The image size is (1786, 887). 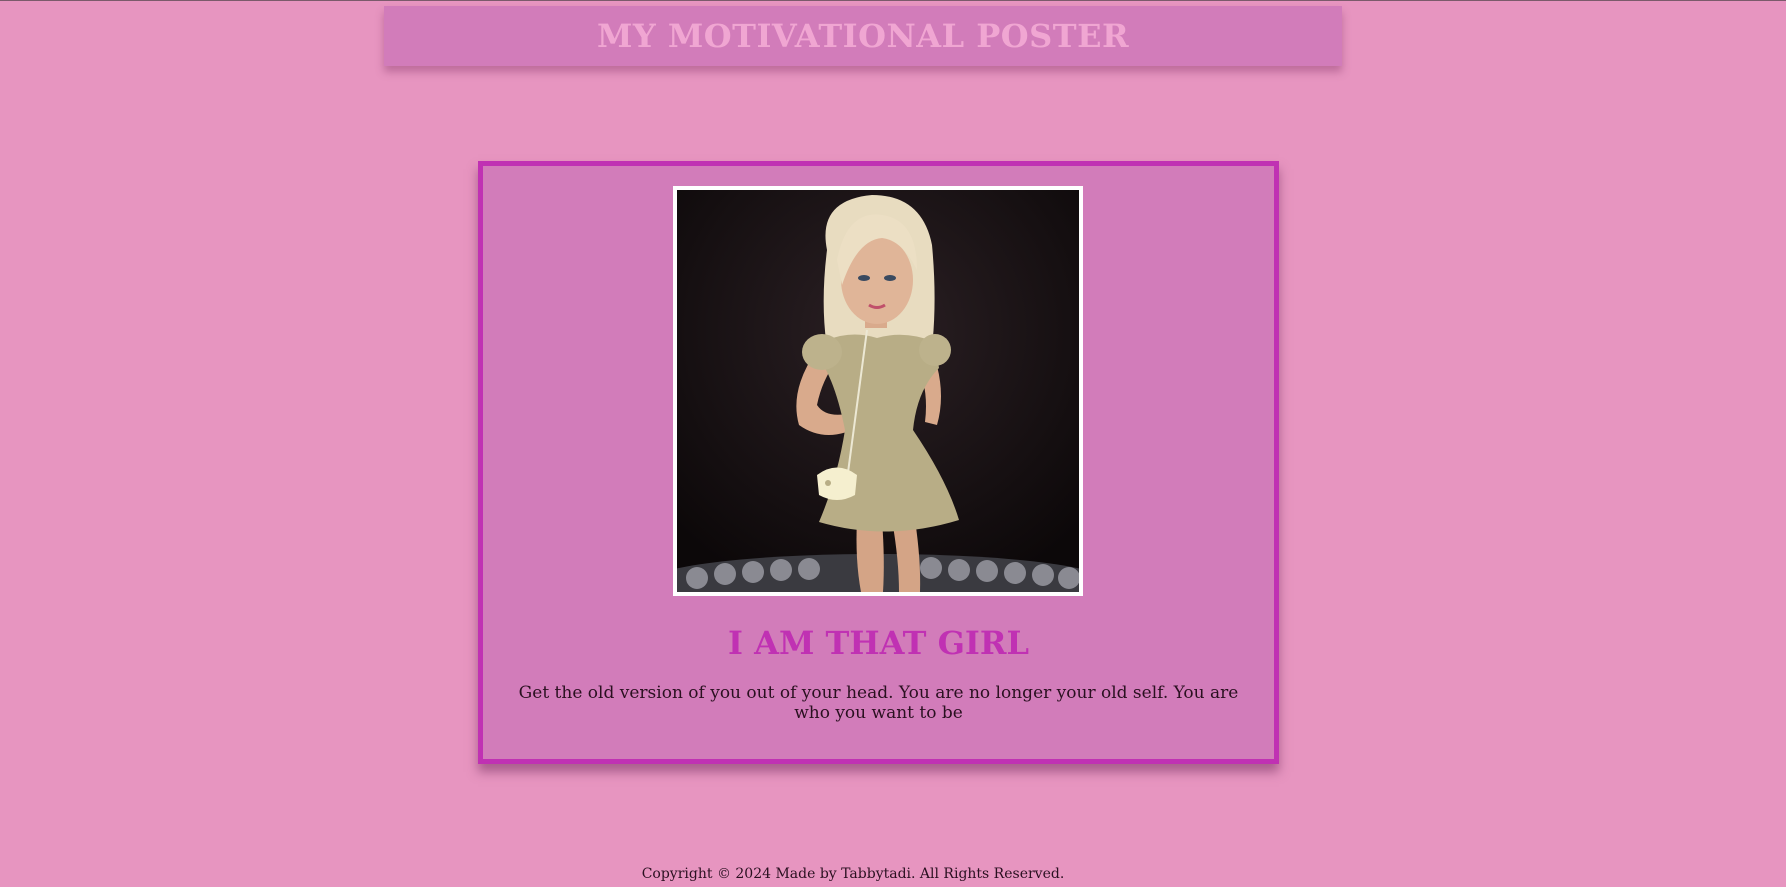 I want to click on poster-title: I AM THAT GIRL, so click(x=878, y=643).